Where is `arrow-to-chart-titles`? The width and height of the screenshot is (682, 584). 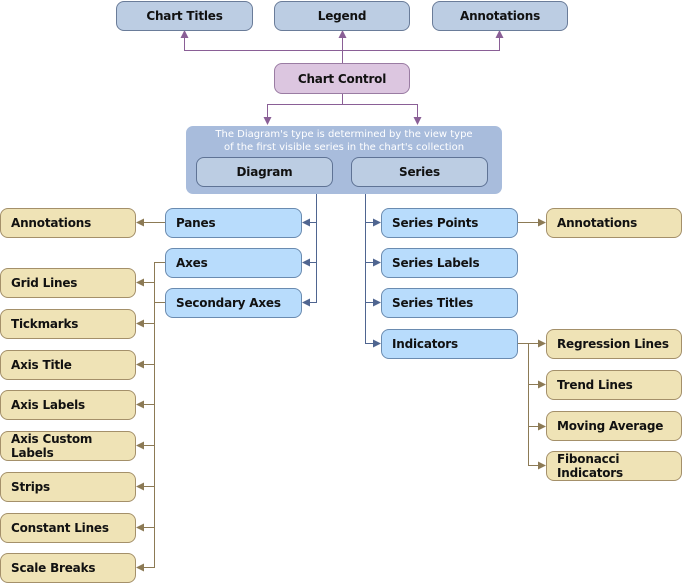
arrow-to-chart-titles is located at coordinates (261, 46).